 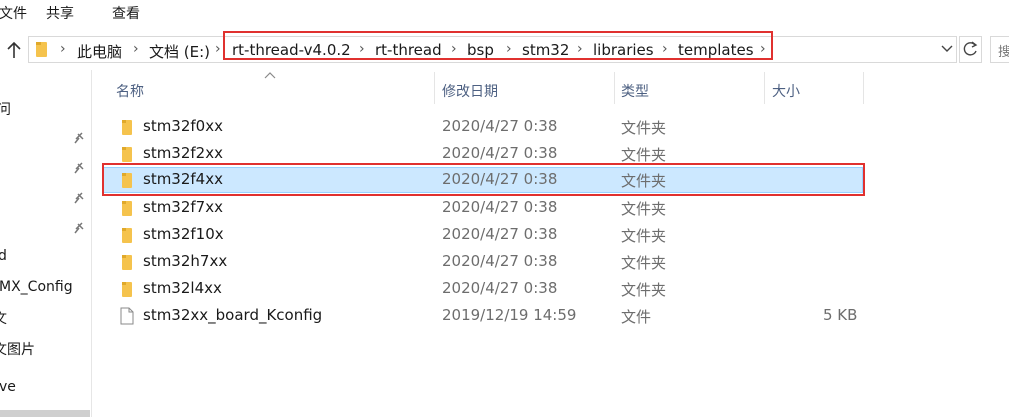 I want to click on file-name: stm32l4xx, so click(x=182, y=288).